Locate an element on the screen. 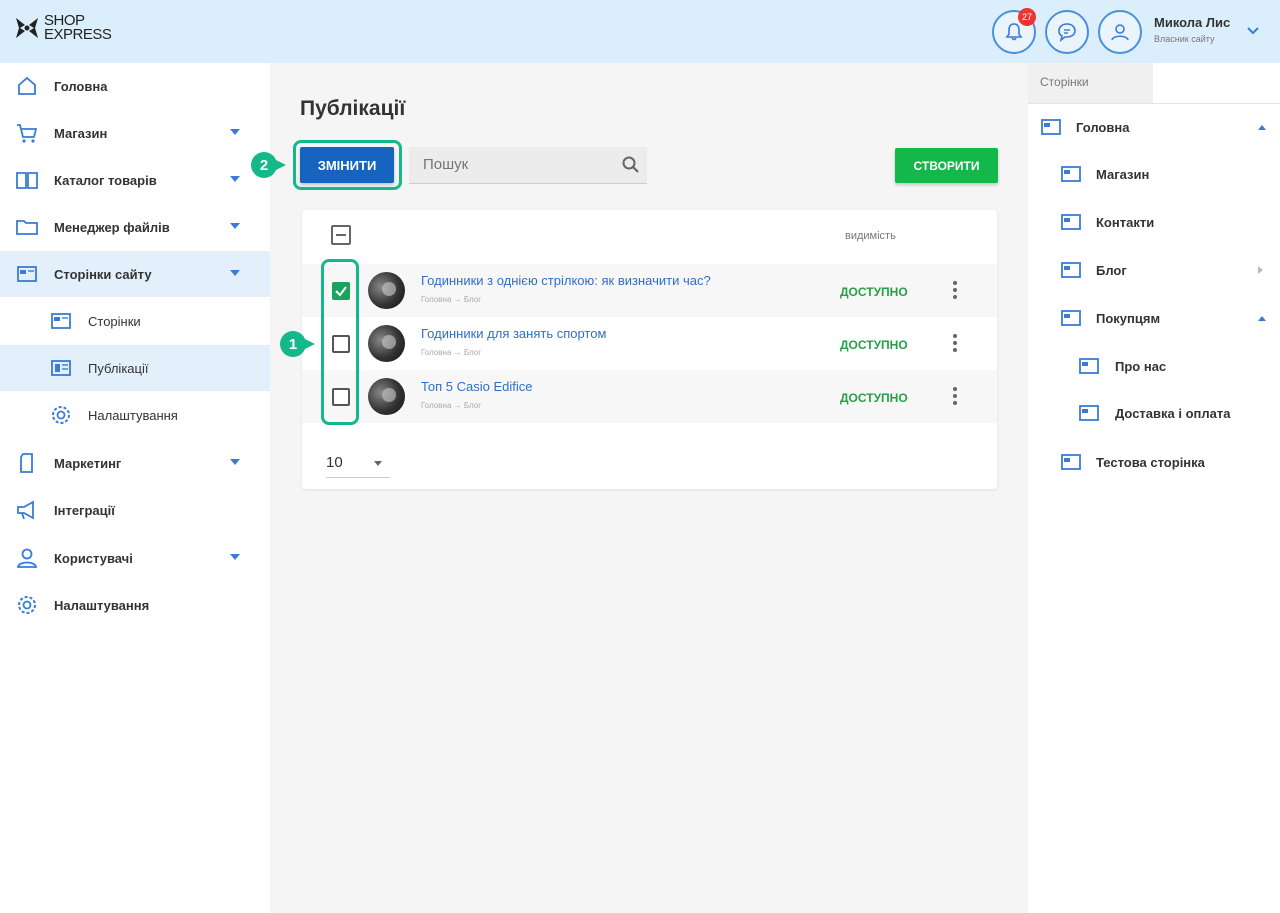  select-all-checkbox is located at coordinates (341, 235).